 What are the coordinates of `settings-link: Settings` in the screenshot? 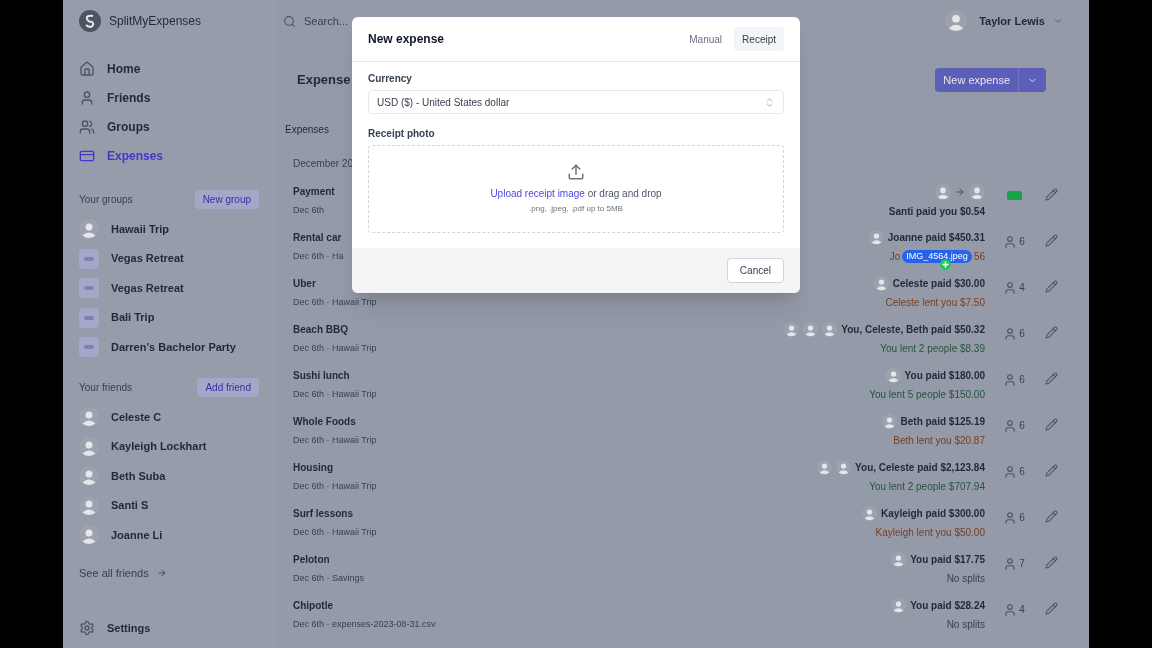 It's located at (169, 627).